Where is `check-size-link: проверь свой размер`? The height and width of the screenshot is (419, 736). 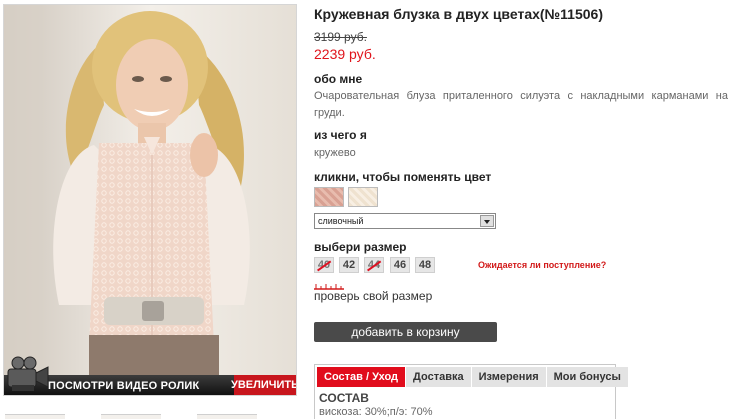 check-size-link: проверь свой размер is located at coordinates (373, 296).